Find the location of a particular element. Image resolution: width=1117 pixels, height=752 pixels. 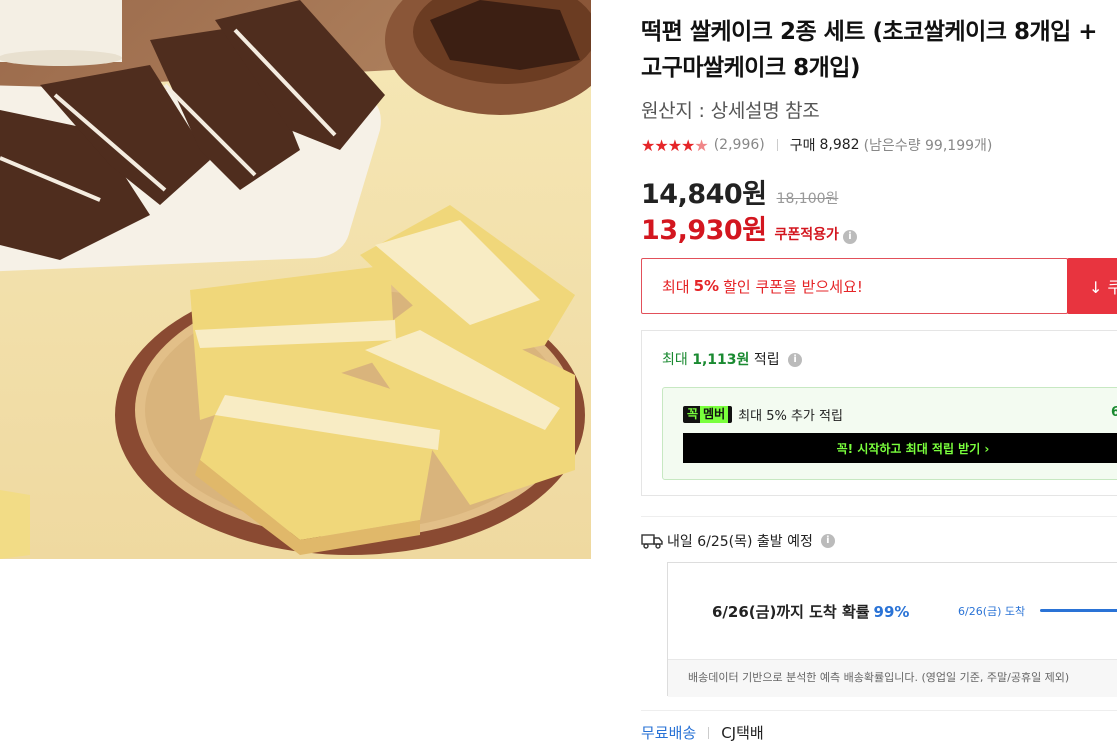

coupon-banner: 최대 5% 할인 쿠폰을 받으세요! is located at coordinates (854, 286).